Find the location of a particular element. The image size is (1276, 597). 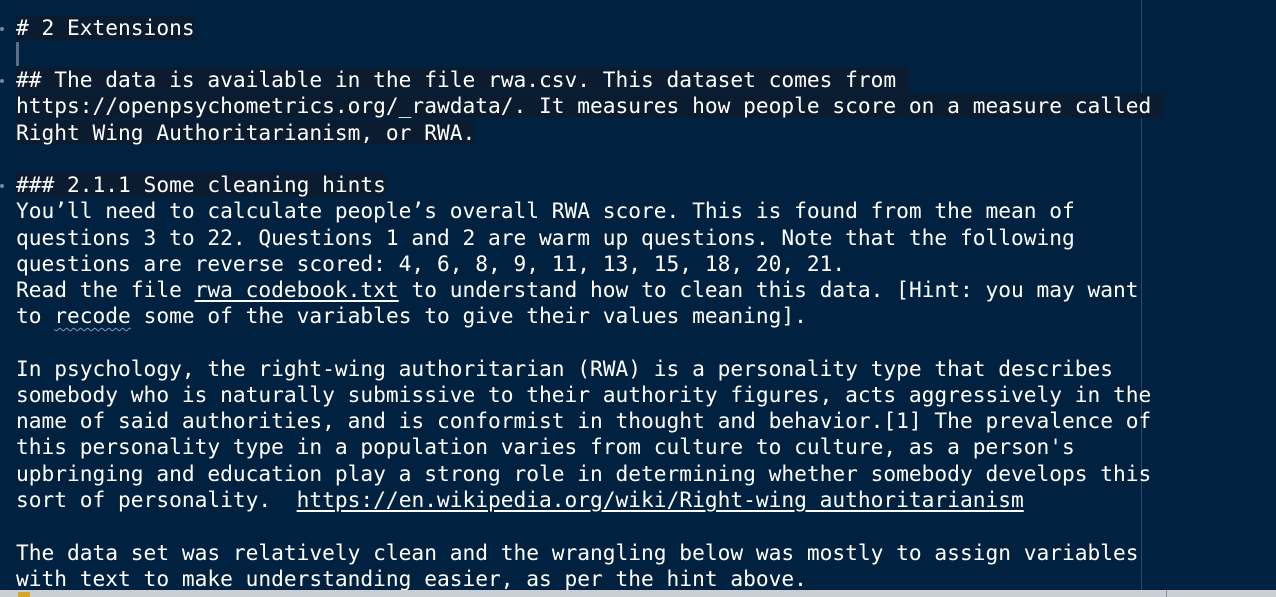

editor-line: # 2 Extensions is located at coordinates (105, 28).